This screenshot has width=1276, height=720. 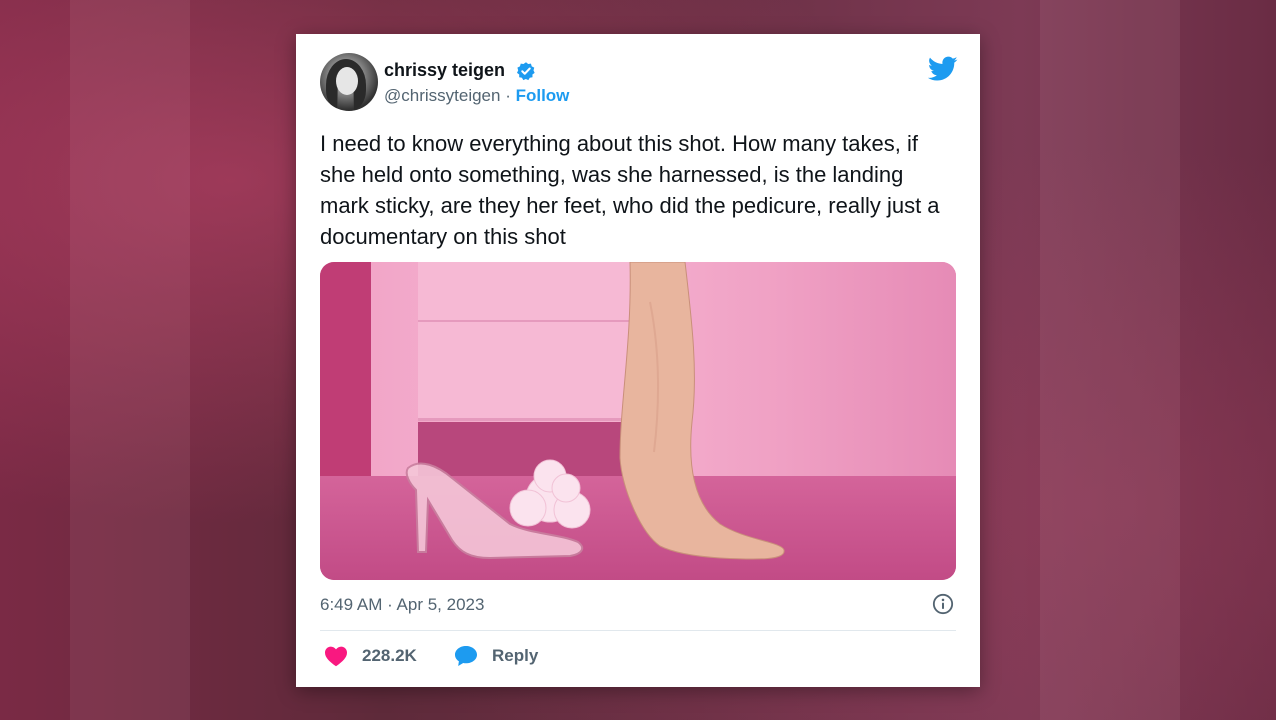 I want to click on avatar-face, so click(x=347, y=81).